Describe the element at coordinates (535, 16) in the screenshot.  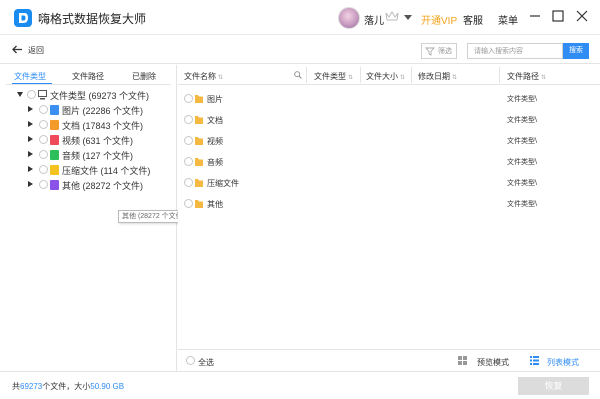
I see `minimize-icon` at that location.